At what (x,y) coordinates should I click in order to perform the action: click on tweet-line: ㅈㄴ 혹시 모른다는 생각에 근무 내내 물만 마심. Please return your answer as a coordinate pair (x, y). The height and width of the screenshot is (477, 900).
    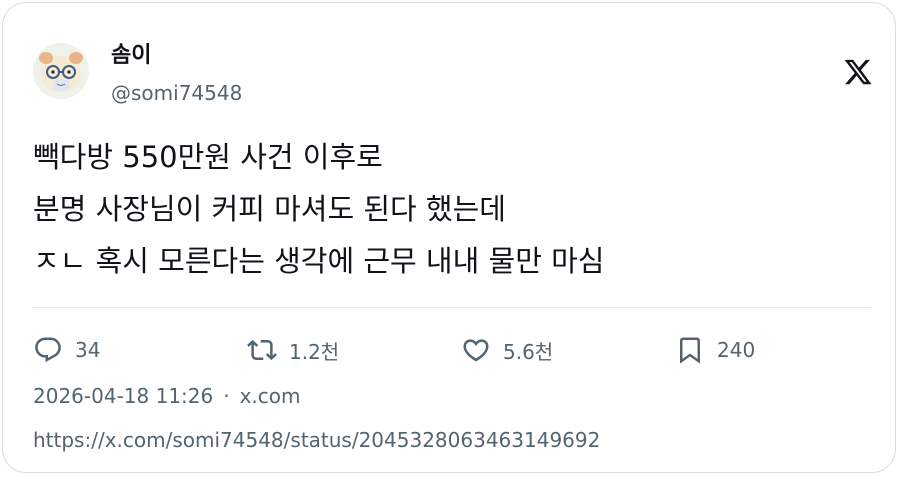
    Looking at the image, I should click on (319, 261).